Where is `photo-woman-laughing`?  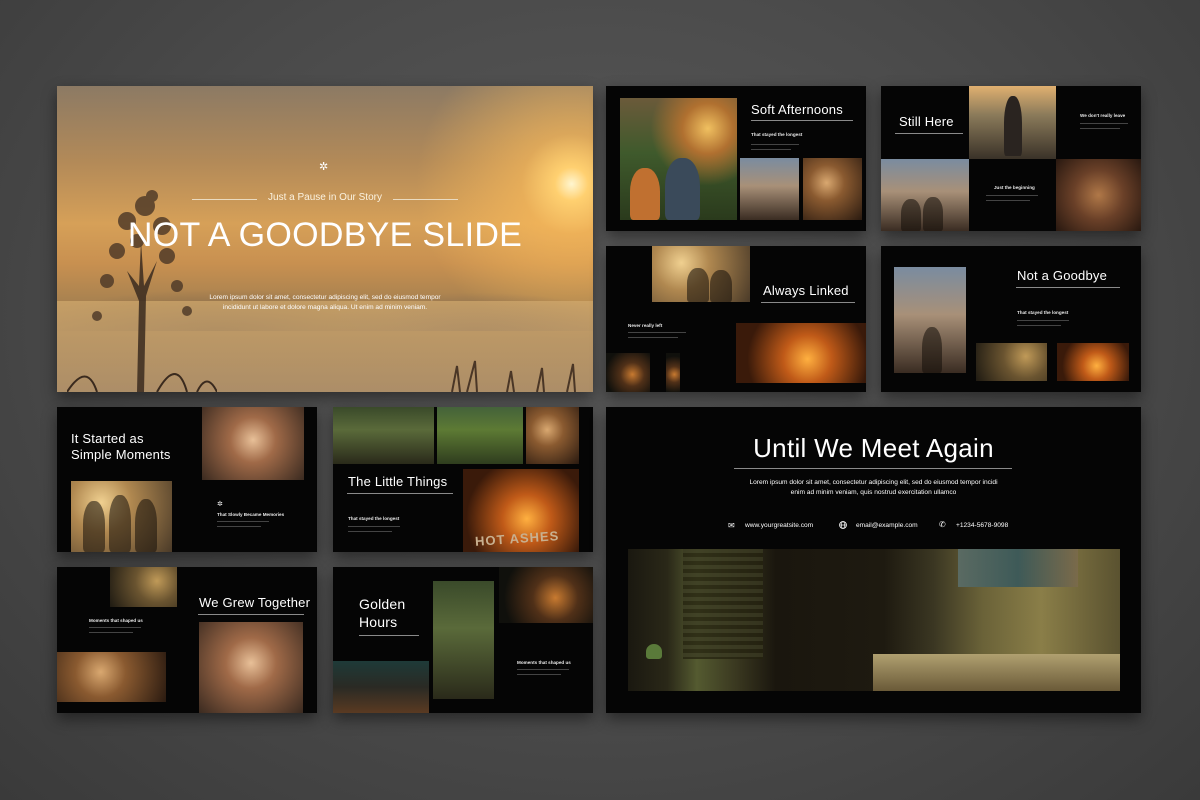 photo-woman-laughing is located at coordinates (251, 667).